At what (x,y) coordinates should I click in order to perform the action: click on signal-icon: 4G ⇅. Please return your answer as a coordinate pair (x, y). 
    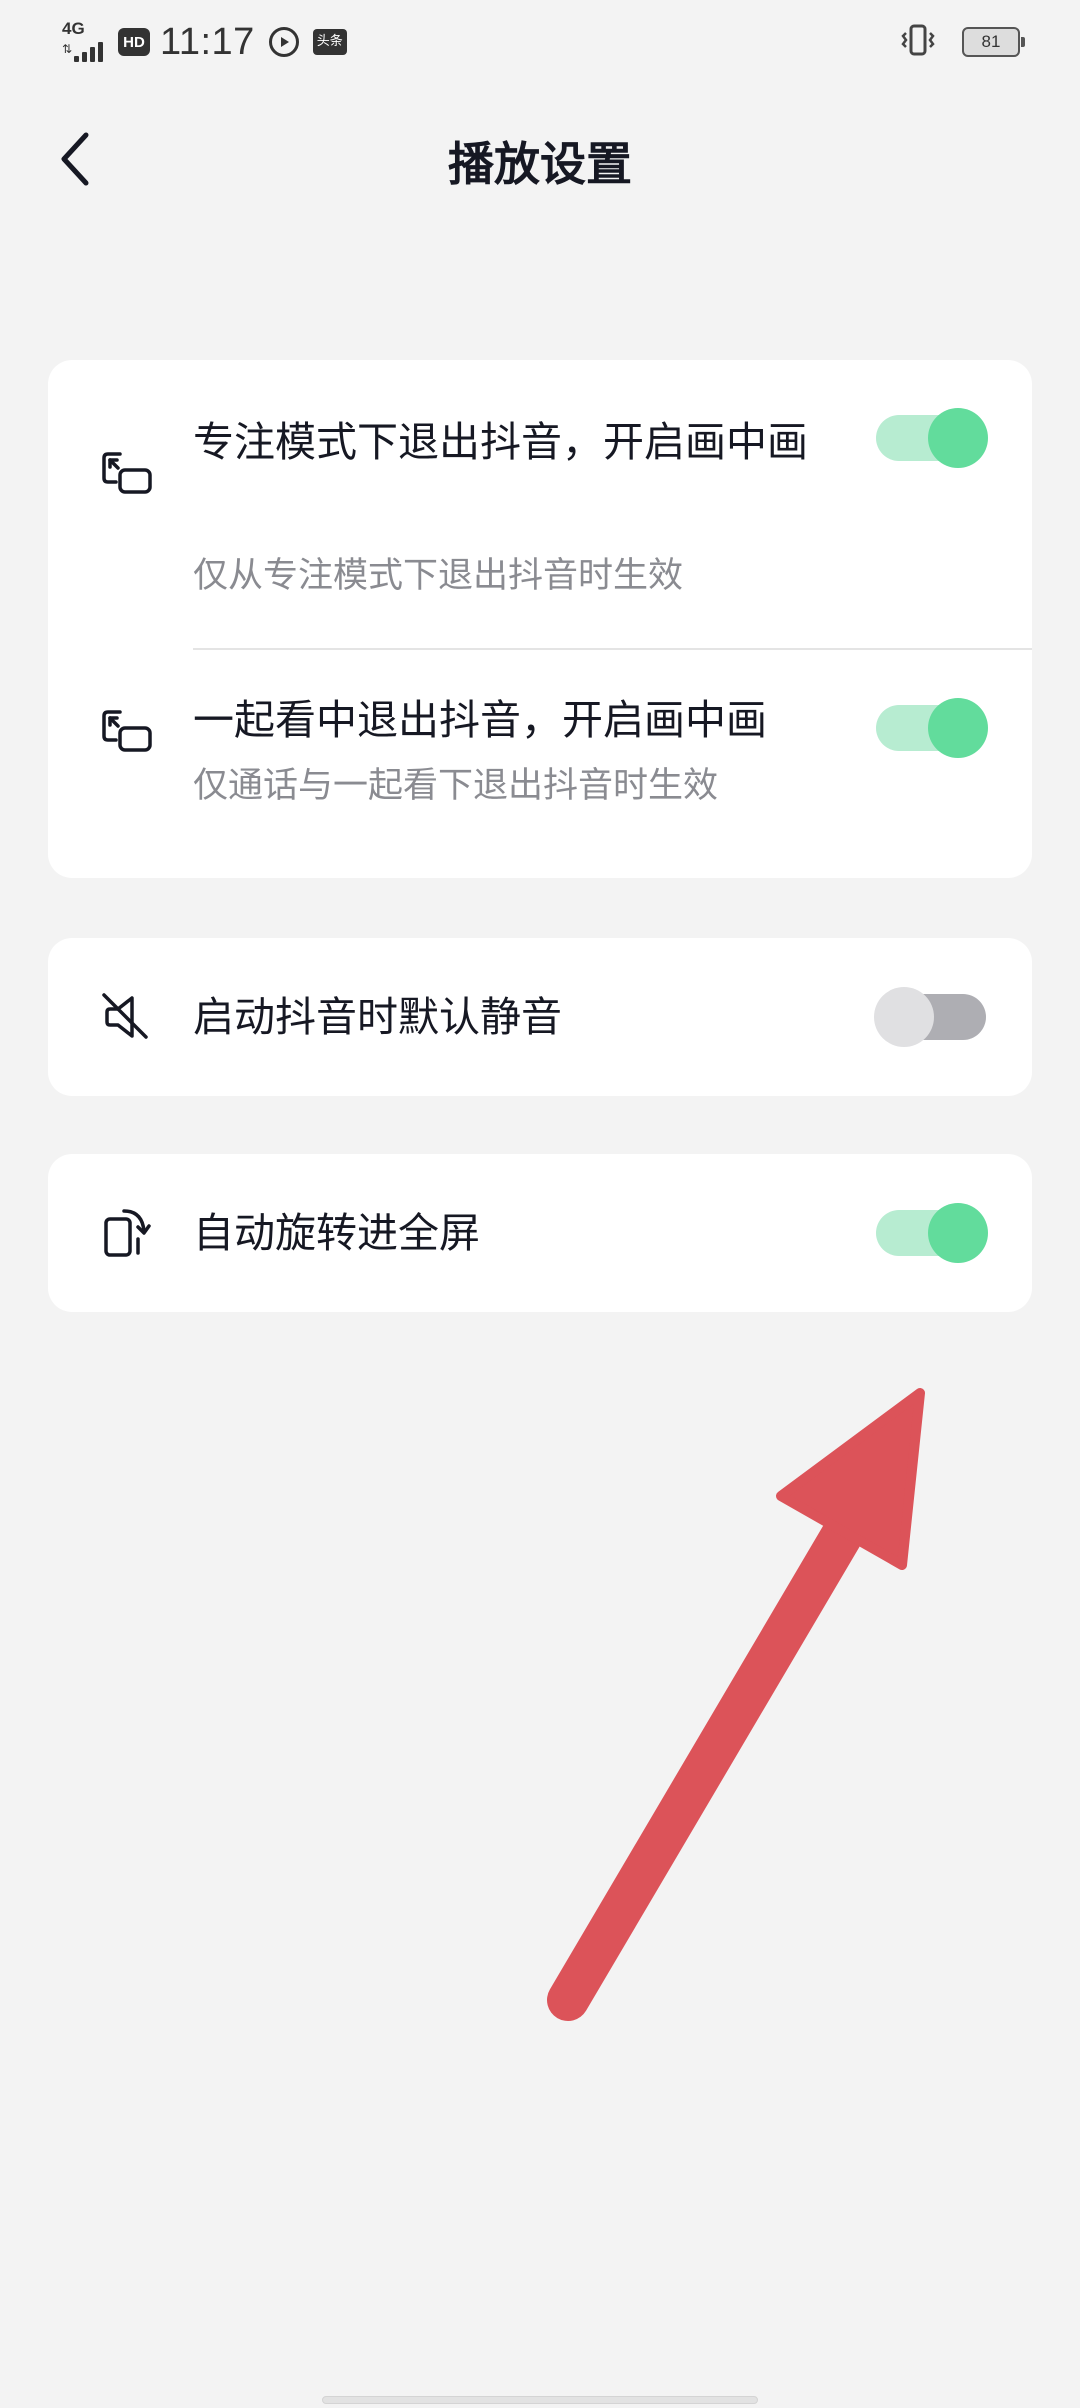
    Looking at the image, I should click on (86, 42).